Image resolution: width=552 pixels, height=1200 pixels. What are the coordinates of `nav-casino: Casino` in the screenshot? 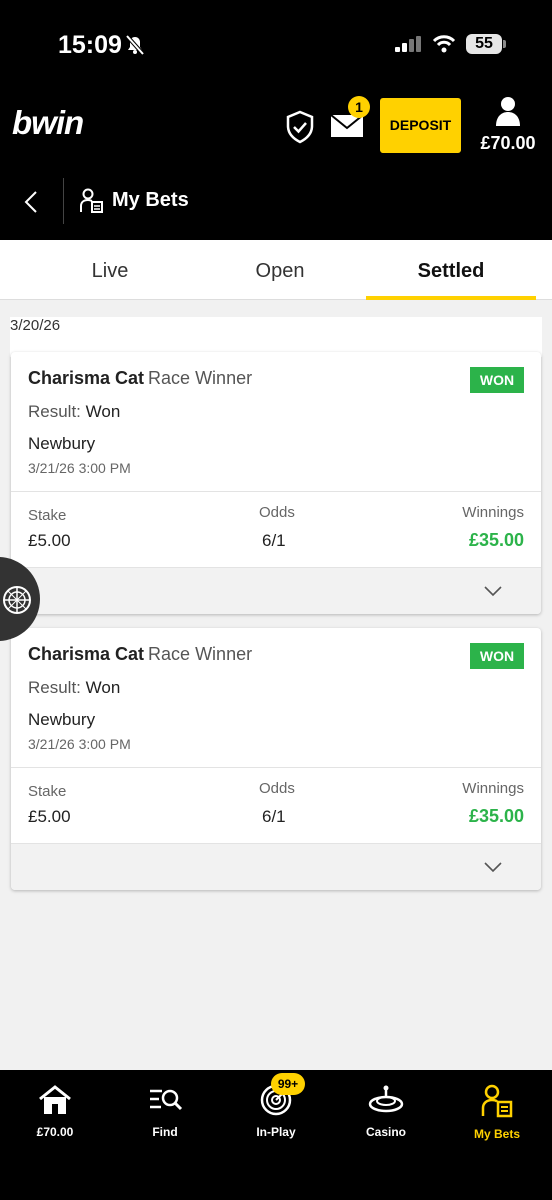 It's located at (386, 1111).